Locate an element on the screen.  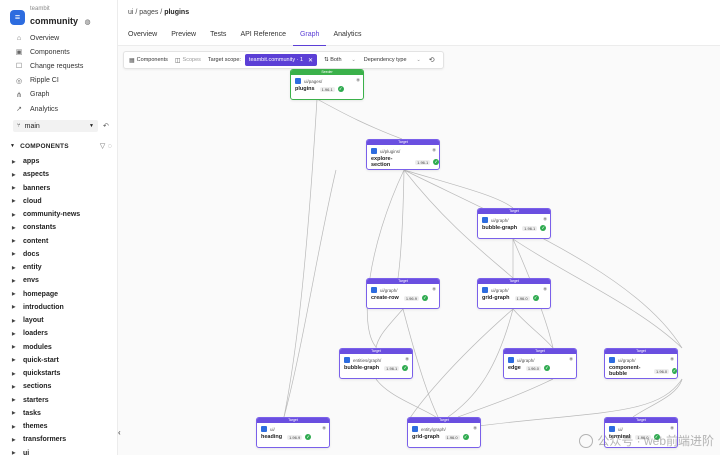
graph-node: Seeder ◉ ui/pages/plugins 1.96.1 ✓ is located at coordinates (327, 84).